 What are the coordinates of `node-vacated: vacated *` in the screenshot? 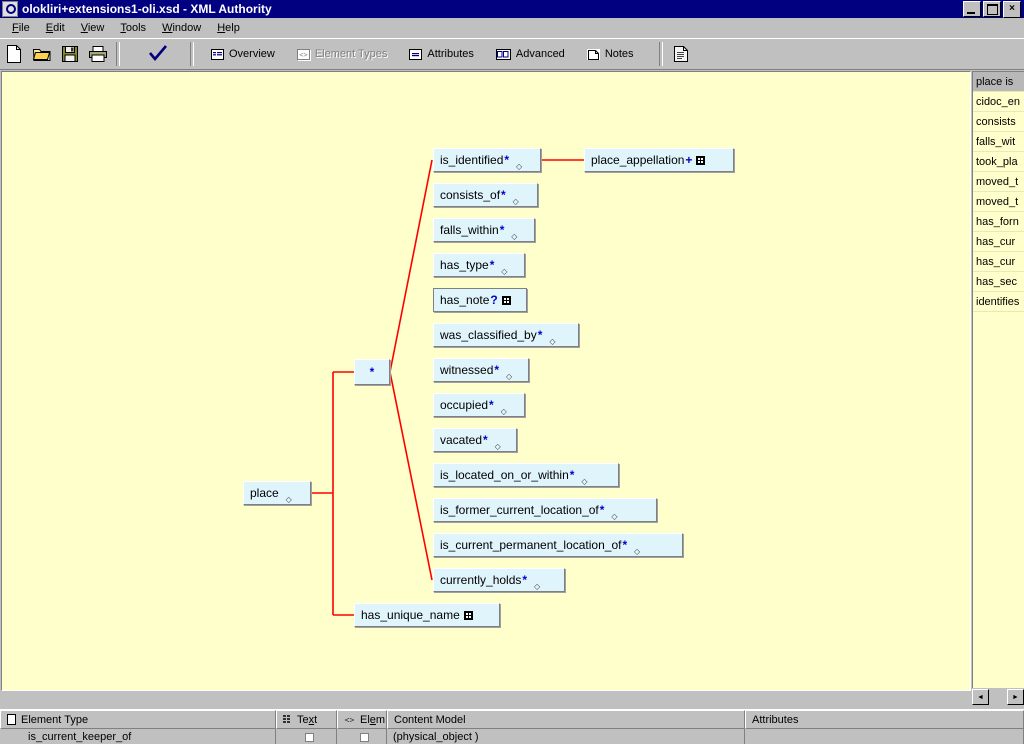 It's located at (475, 440).